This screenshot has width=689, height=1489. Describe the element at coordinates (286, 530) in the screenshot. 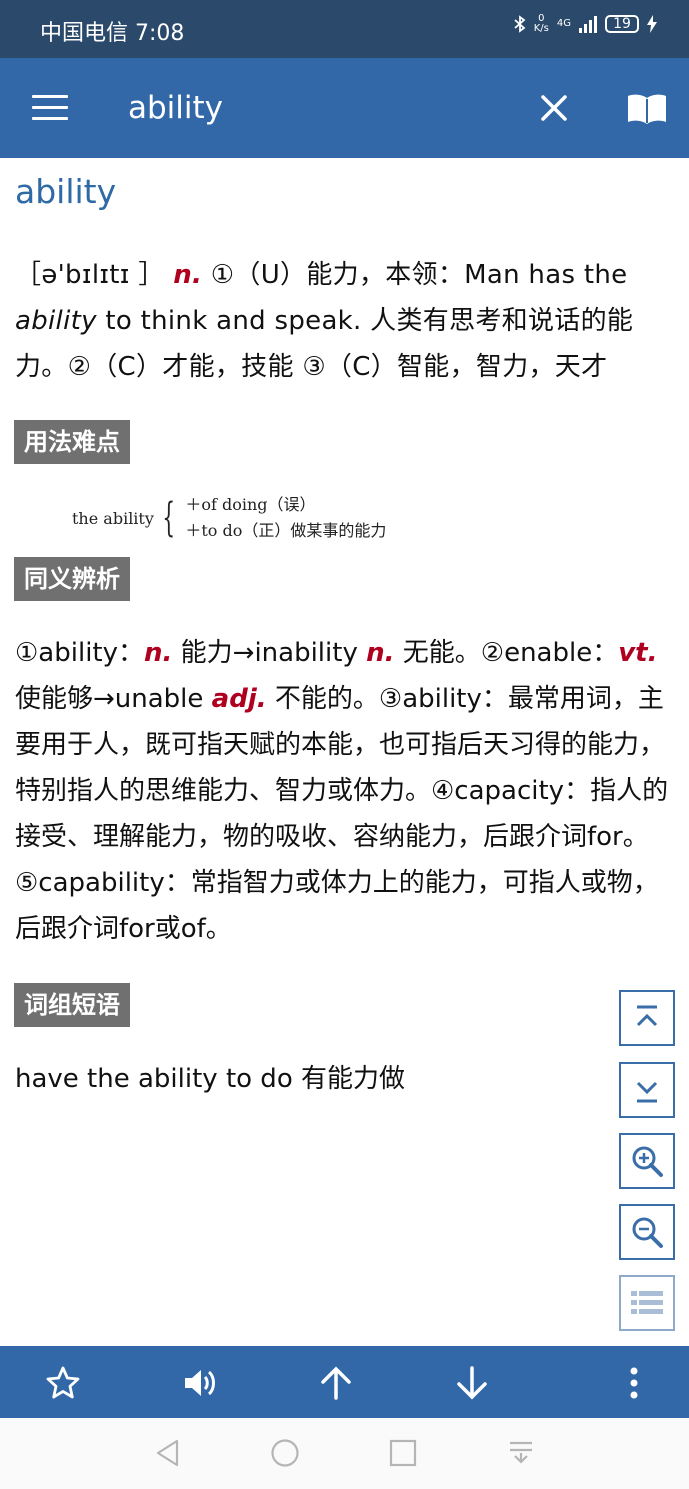

I see `usage-option-right: ＋to do（正）做某事的能力` at that location.